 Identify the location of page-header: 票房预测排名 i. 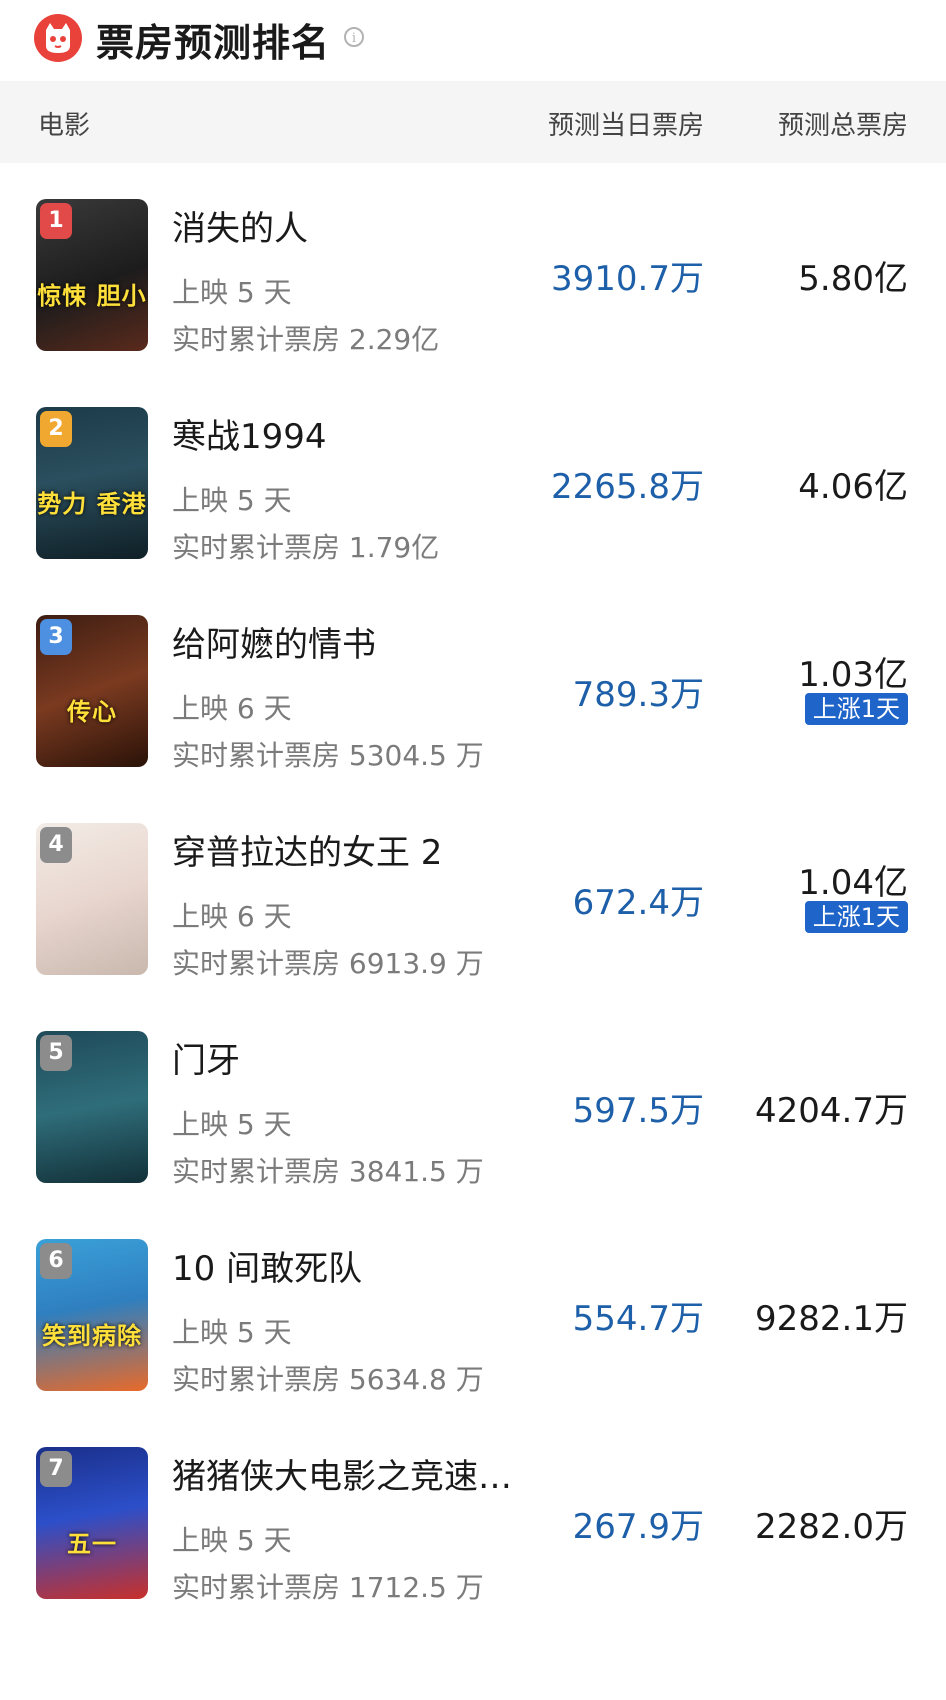
(473, 40).